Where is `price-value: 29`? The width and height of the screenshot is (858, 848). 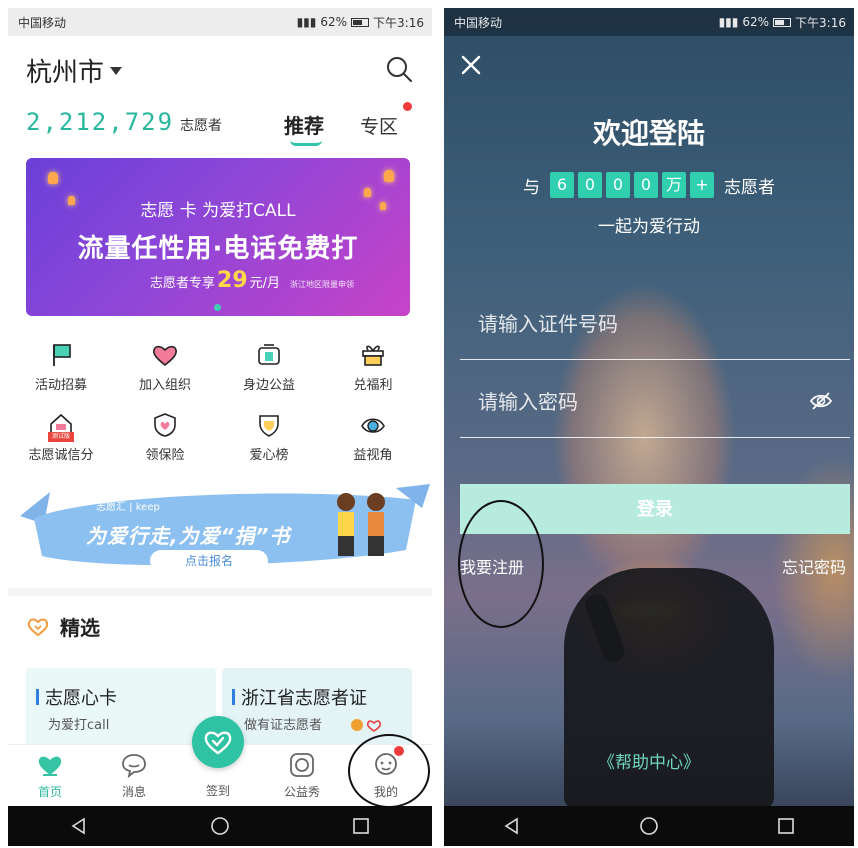
price-value: 29 is located at coordinates (232, 280).